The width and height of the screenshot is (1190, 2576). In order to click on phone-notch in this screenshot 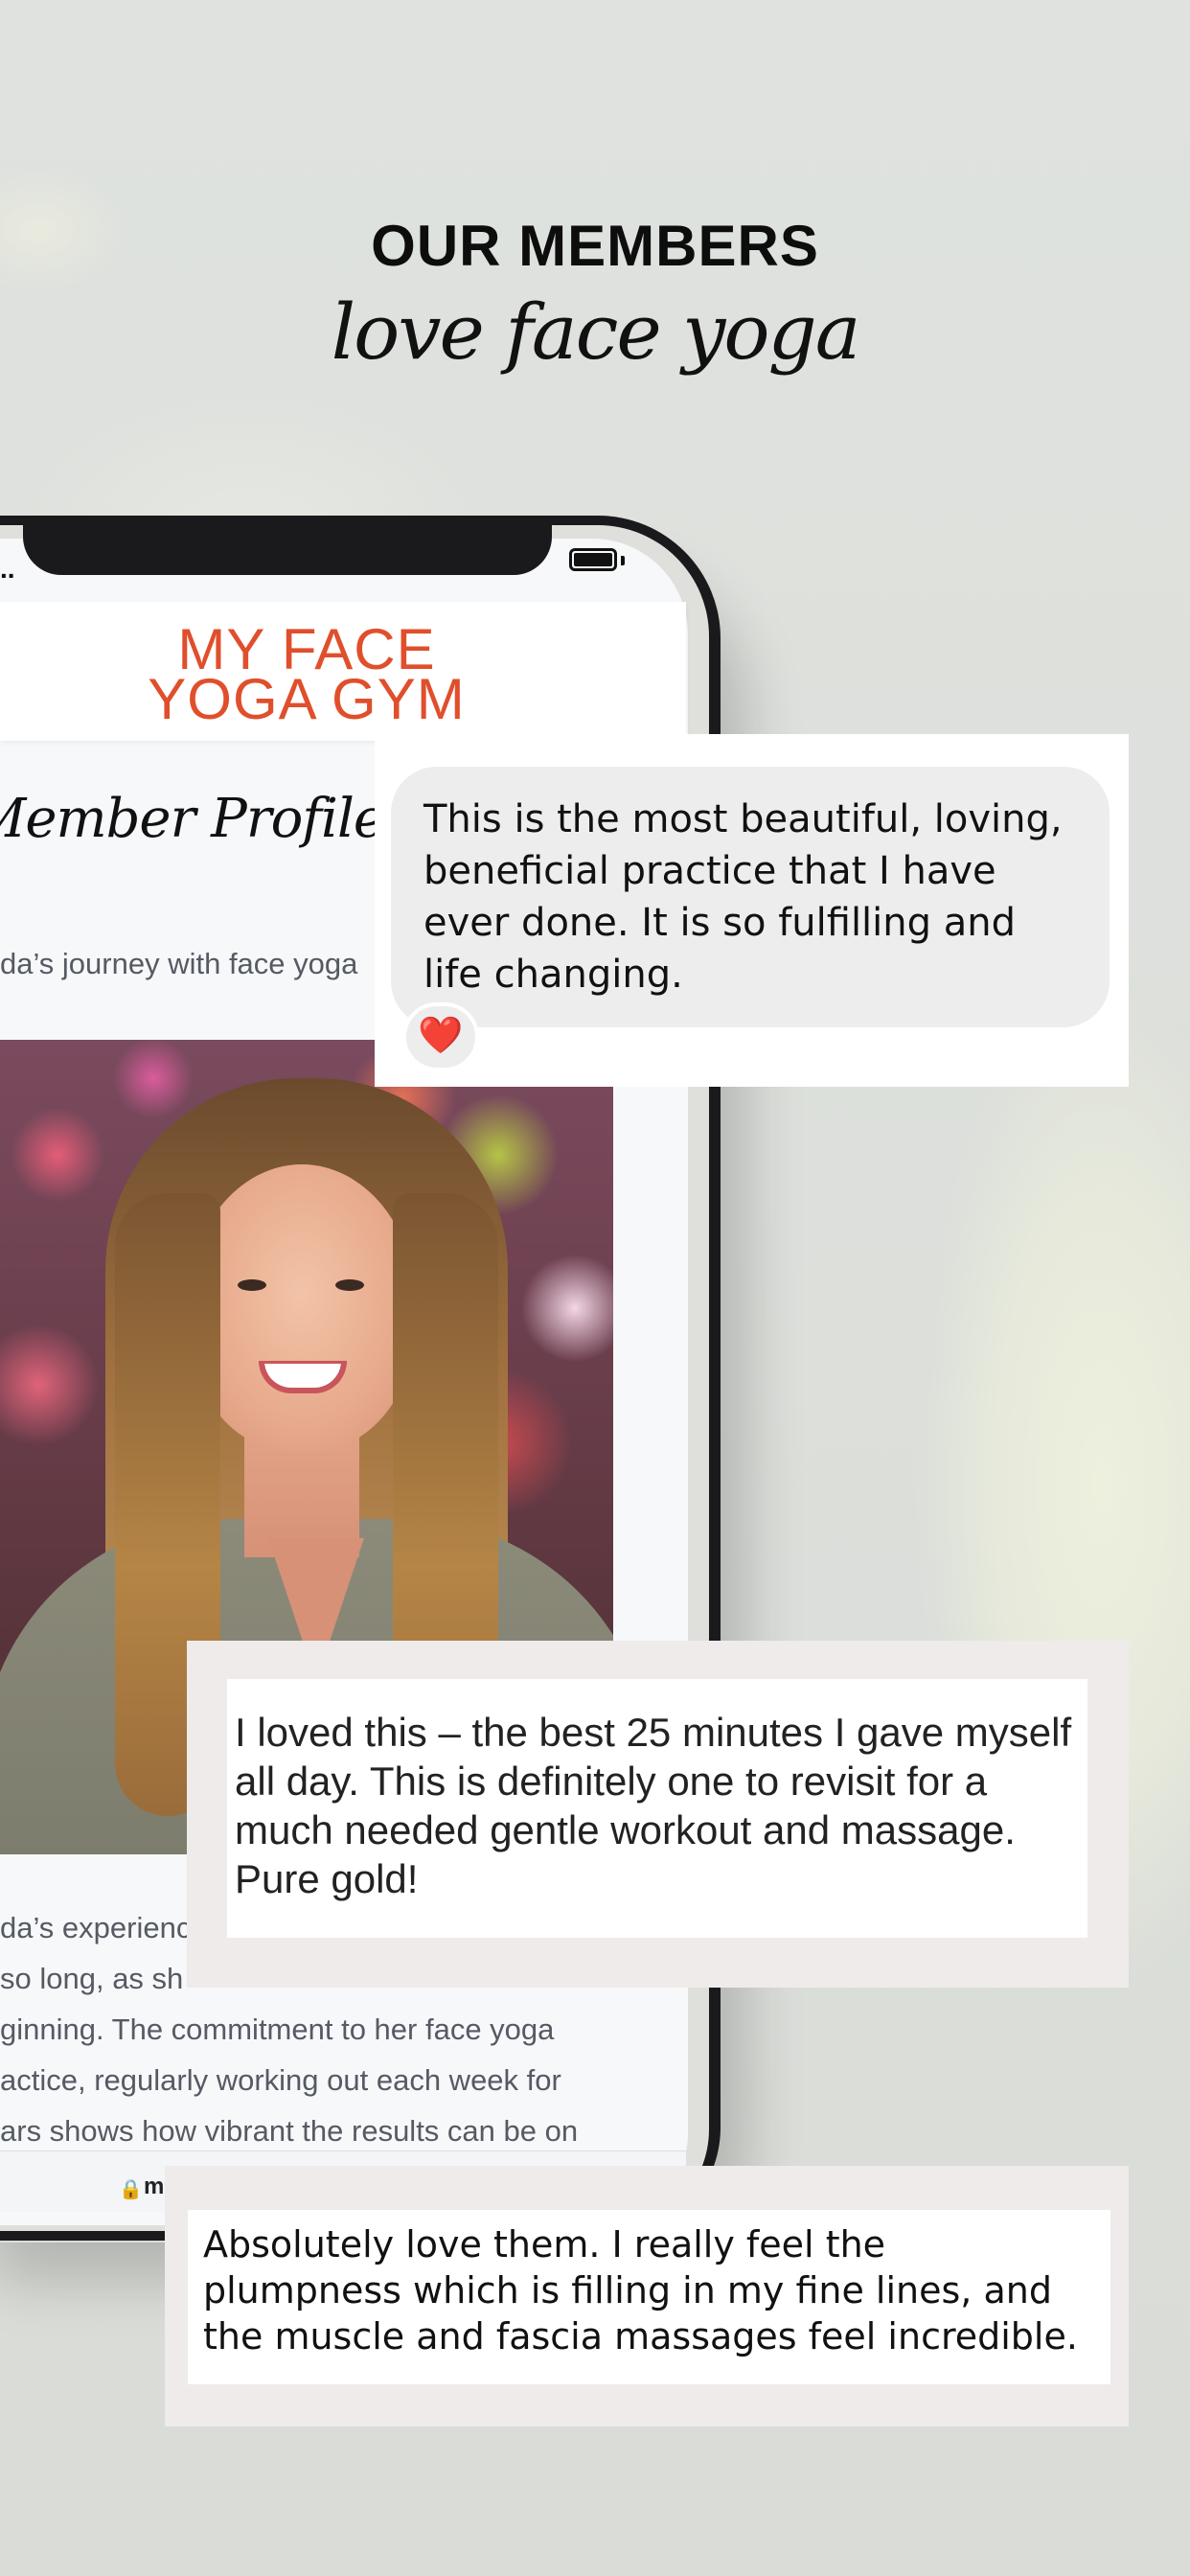, I will do `click(287, 550)`.